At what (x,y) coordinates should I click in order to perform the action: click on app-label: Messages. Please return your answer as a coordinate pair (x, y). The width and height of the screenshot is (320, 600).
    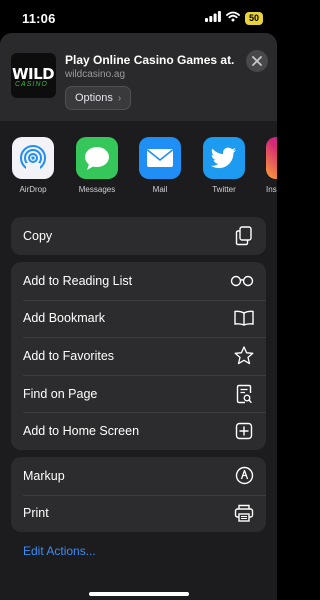
    Looking at the image, I should click on (97, 189).